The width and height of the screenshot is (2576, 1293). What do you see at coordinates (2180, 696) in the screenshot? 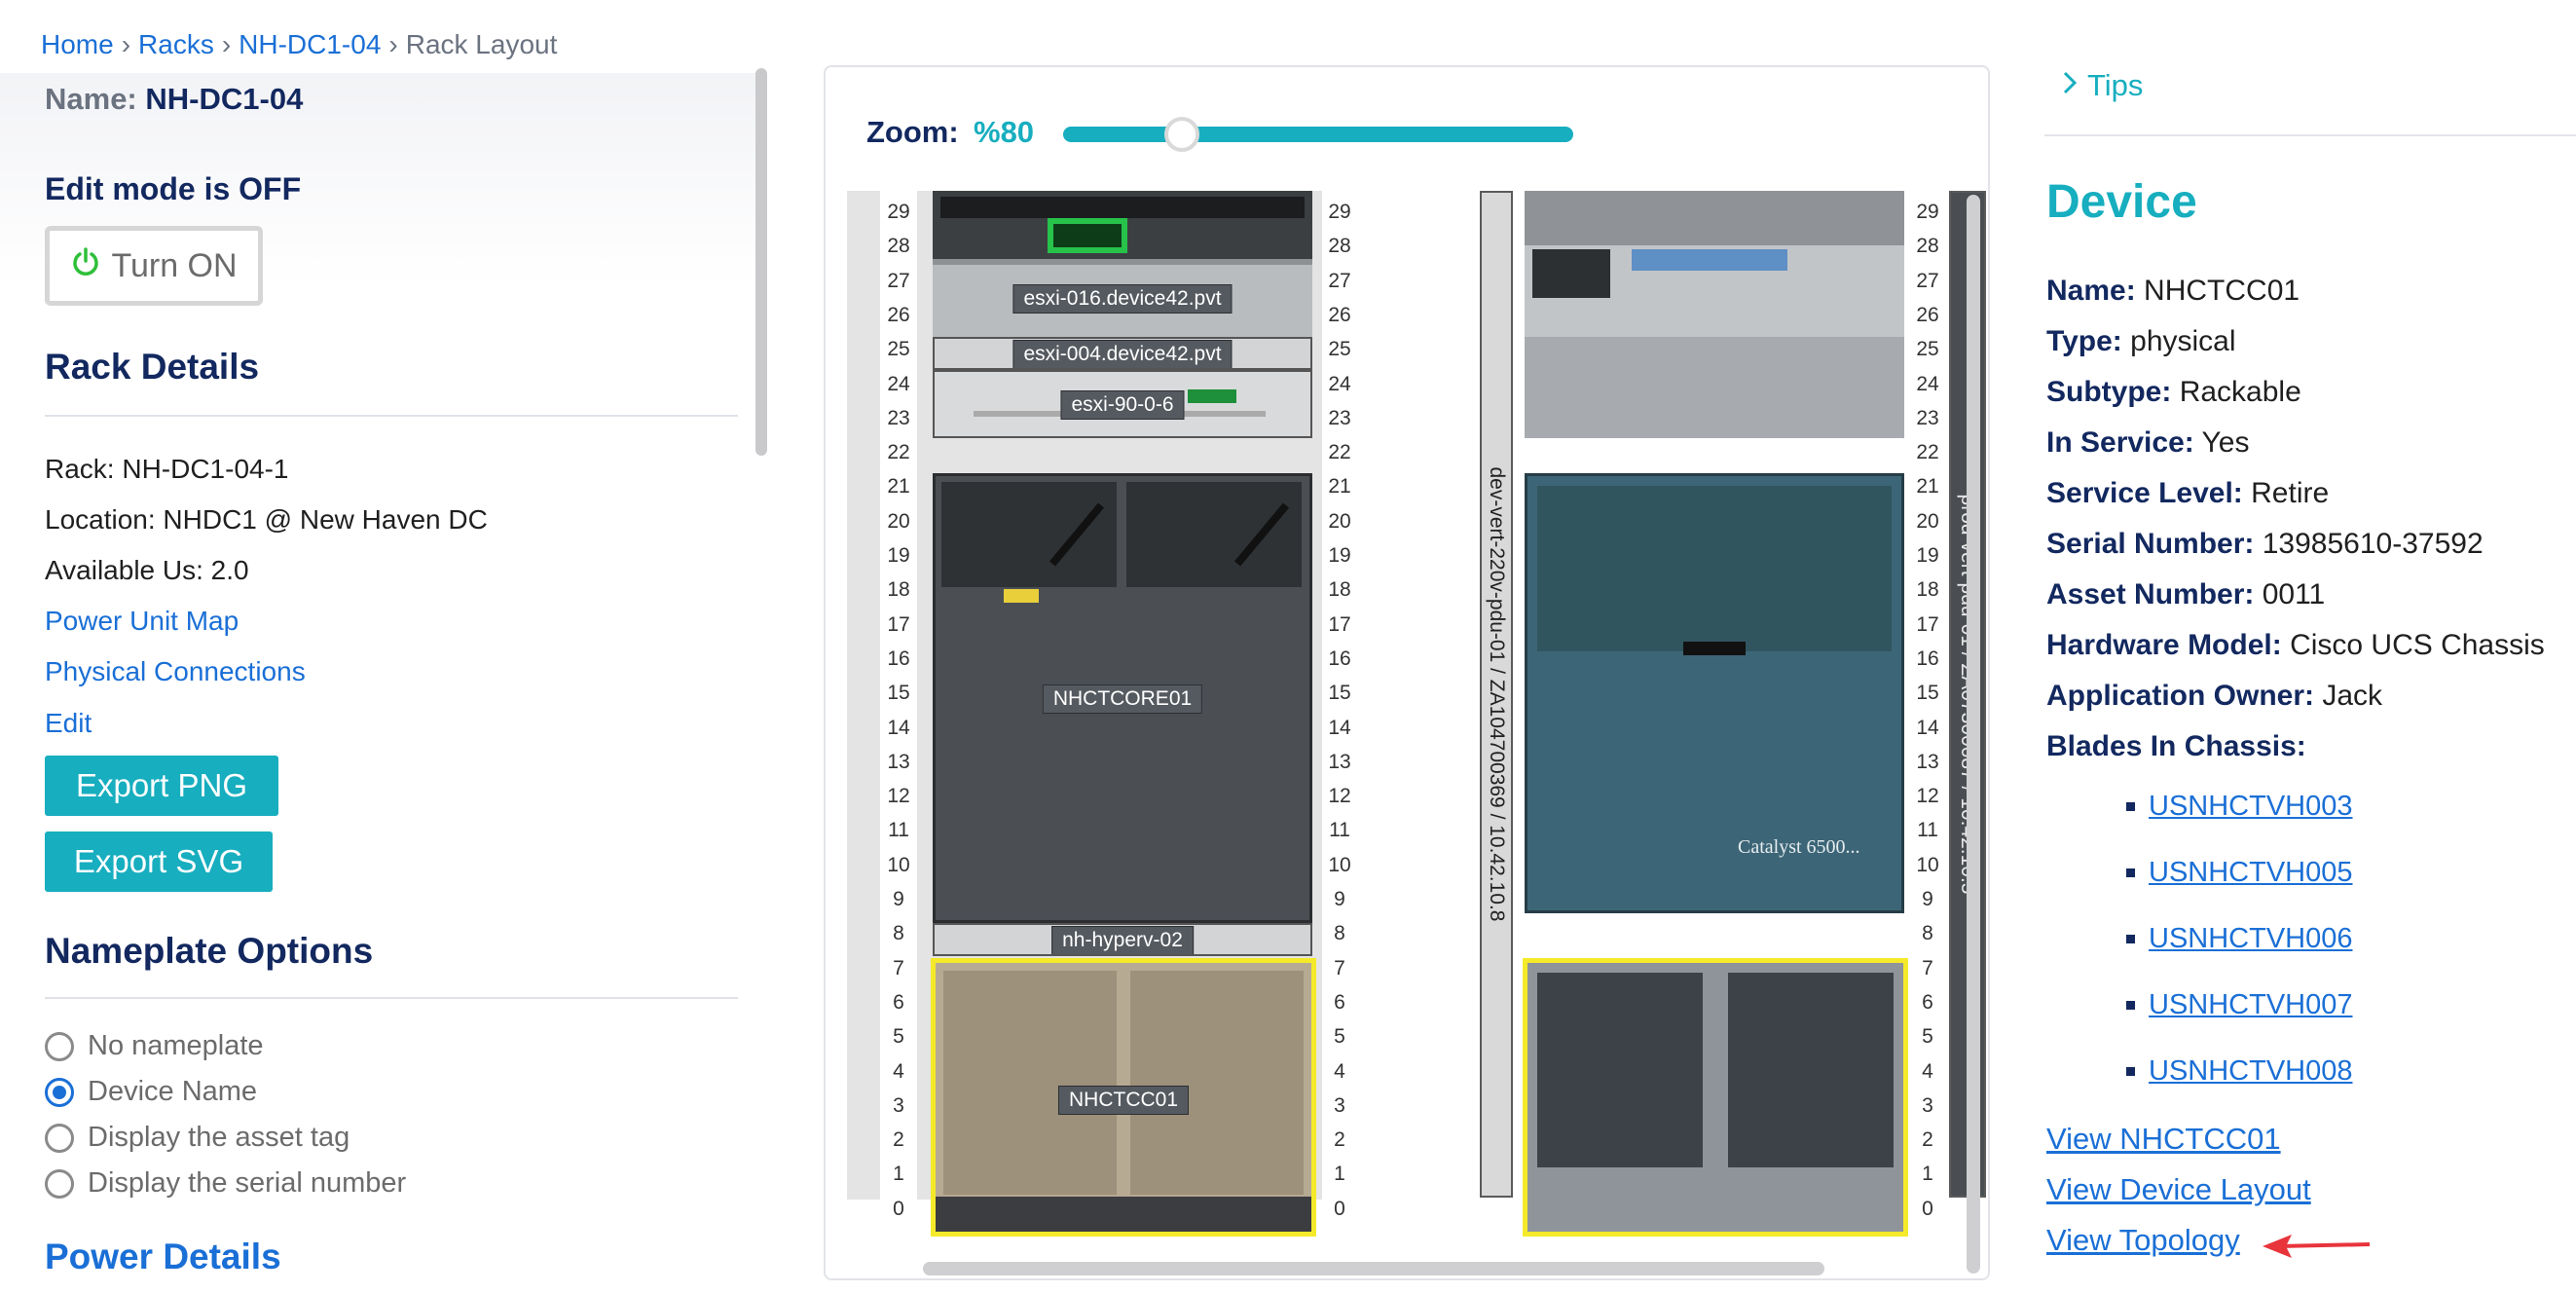
I see `property-key: Application Owner:` at bounding box center [2180, 696].